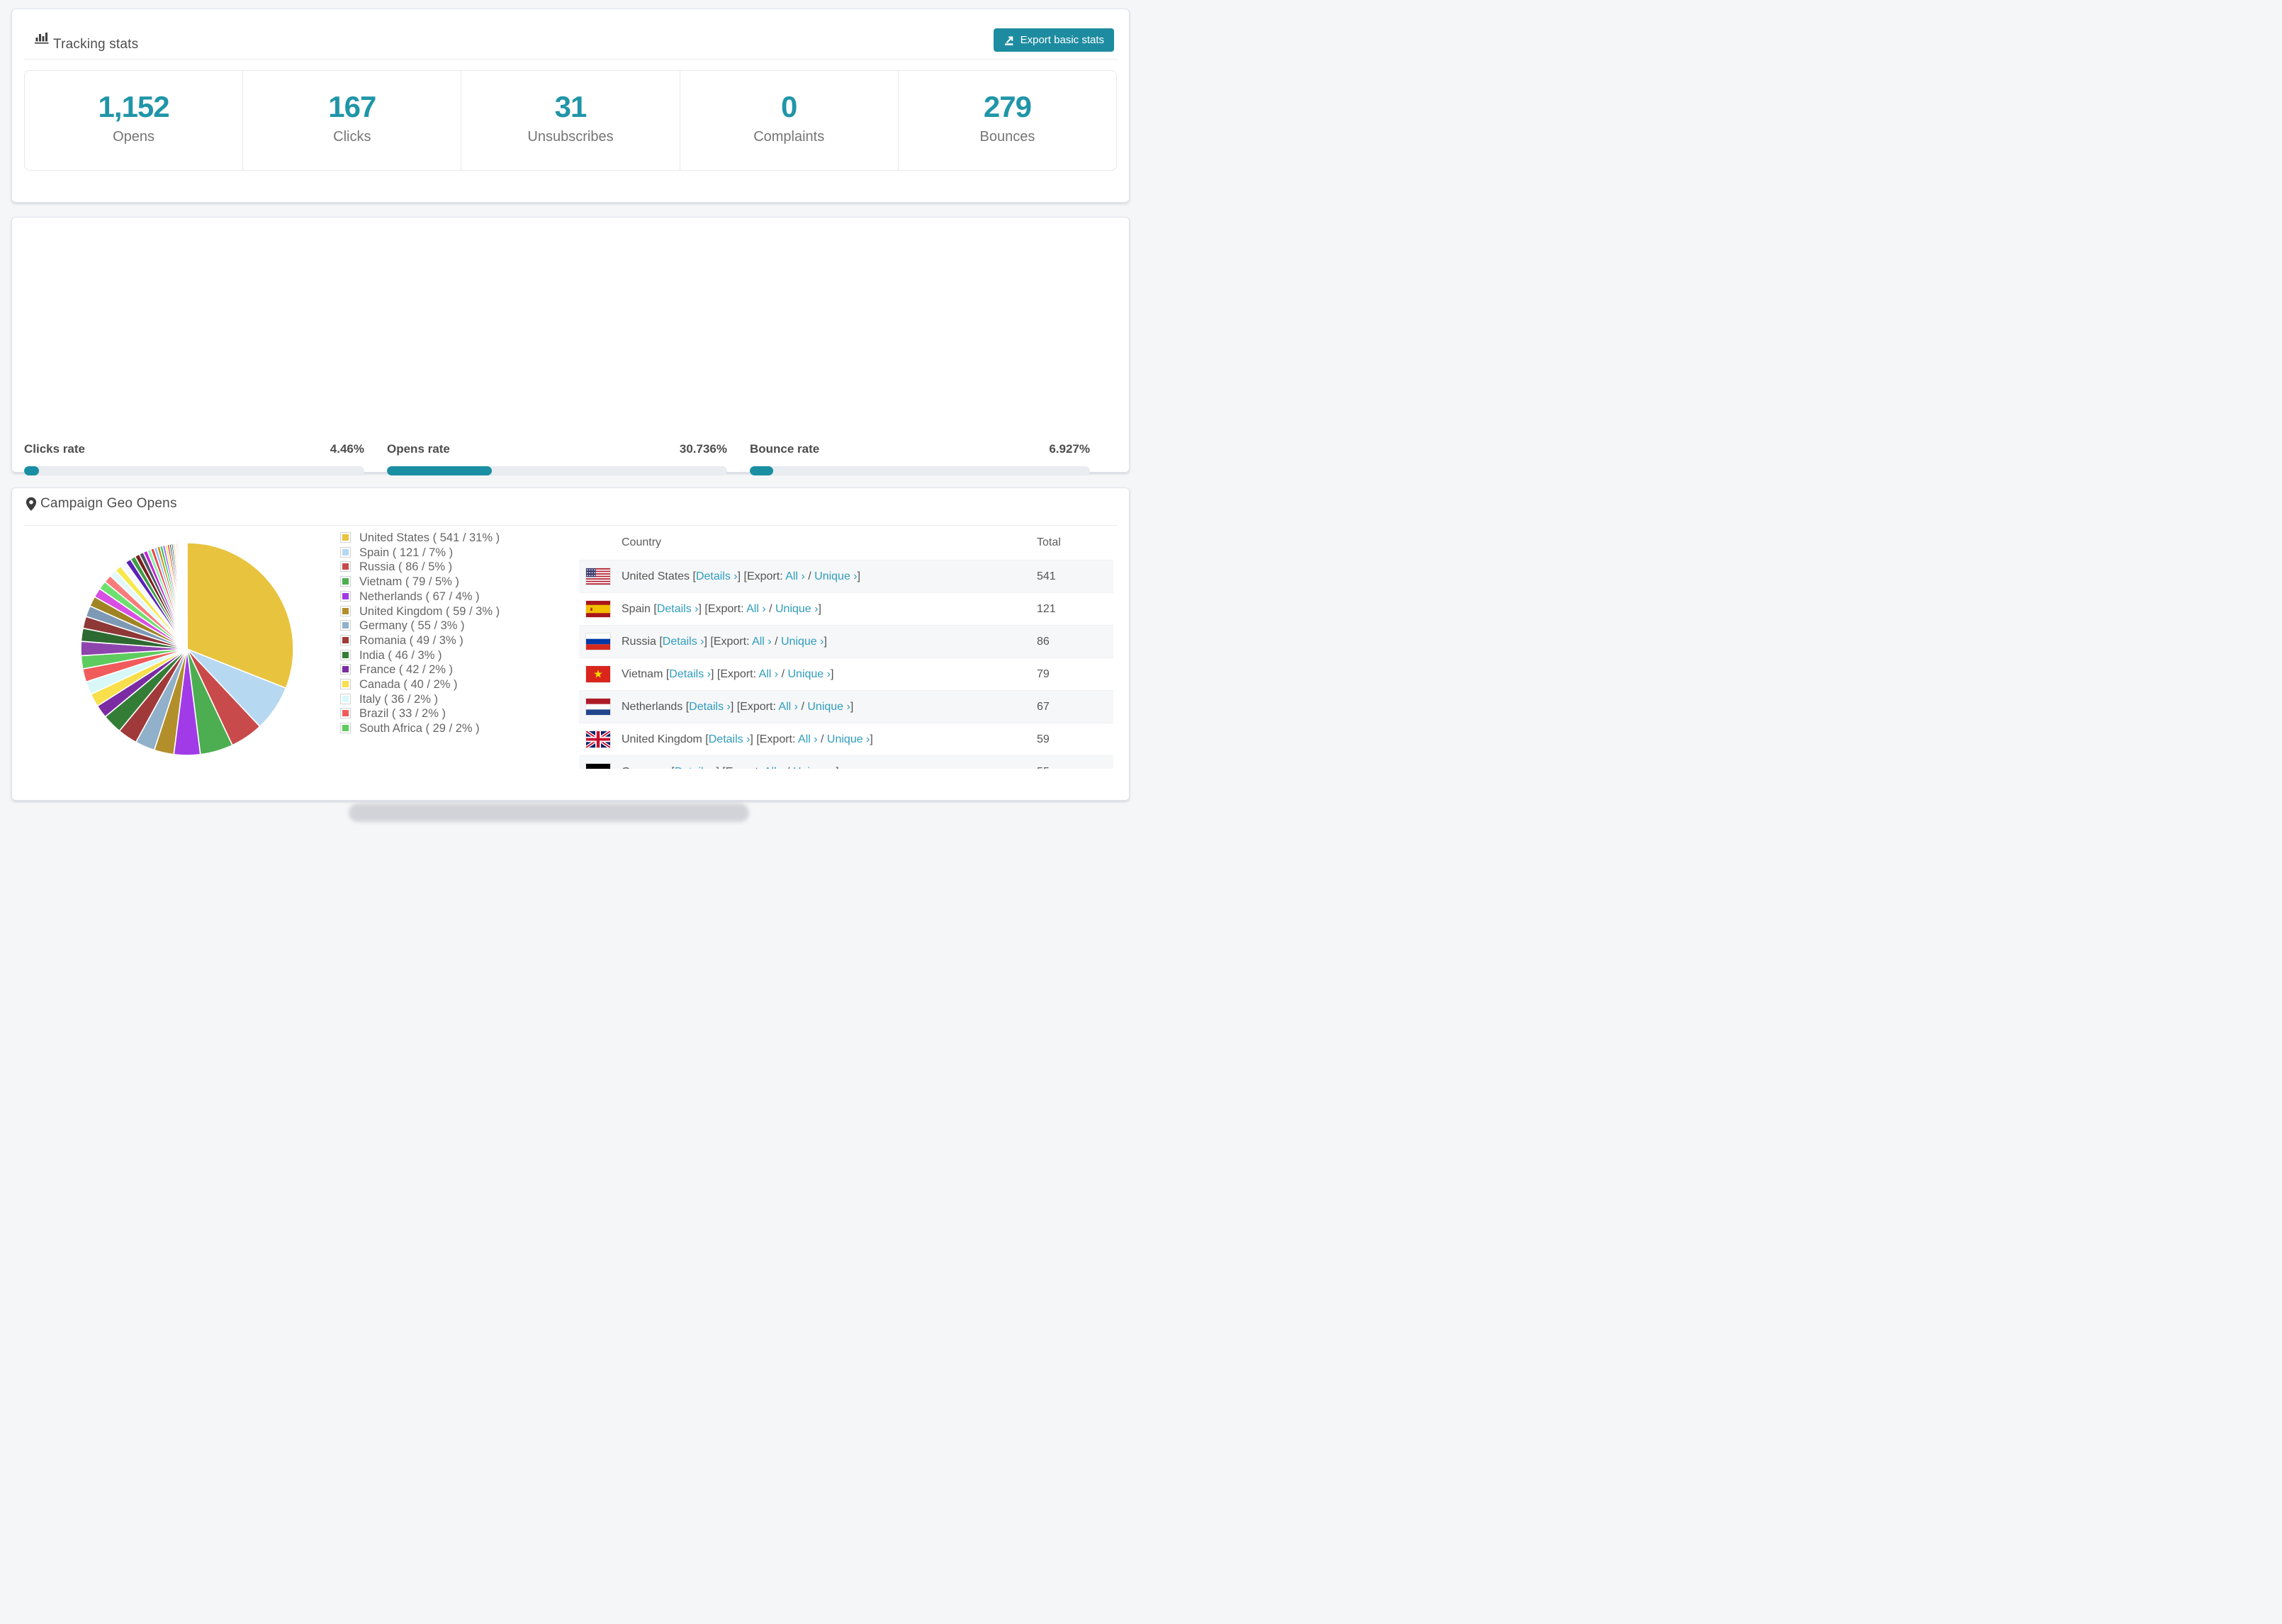 This screenshot has height=1624, width=2282. Describe the element at coordinates (637, 609) in the screenshot. I see `country-name: Spain` at that location.